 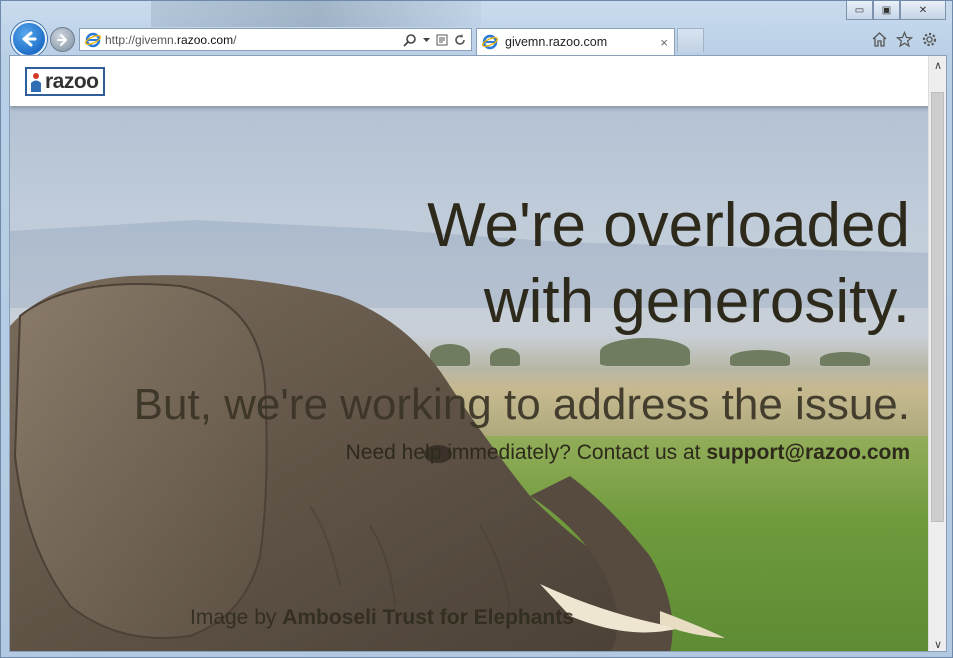 What do you see at coordinates (668, 225) in the screenshot?
I see `headline-line-1: We're overloaded` at bounding box center [668, 225].